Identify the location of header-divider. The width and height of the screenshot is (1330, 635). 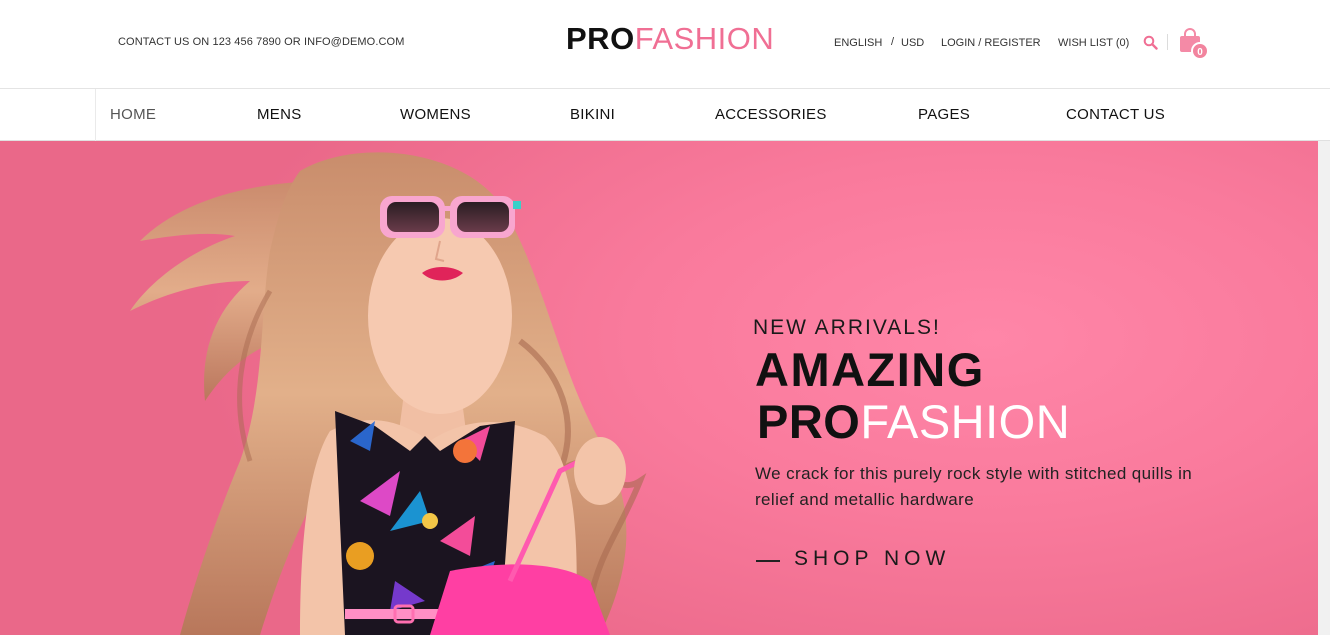
(1167, 42).